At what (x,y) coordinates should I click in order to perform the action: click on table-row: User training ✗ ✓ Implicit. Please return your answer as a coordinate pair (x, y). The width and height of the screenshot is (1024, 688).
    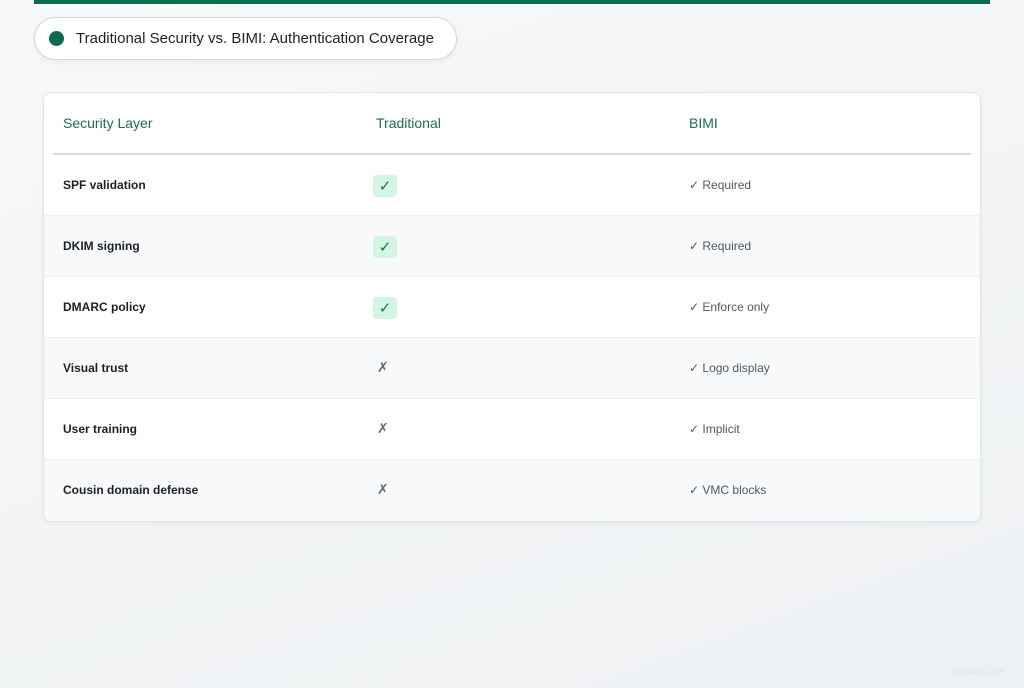
    Looking at the image, I should click on (512, 429).